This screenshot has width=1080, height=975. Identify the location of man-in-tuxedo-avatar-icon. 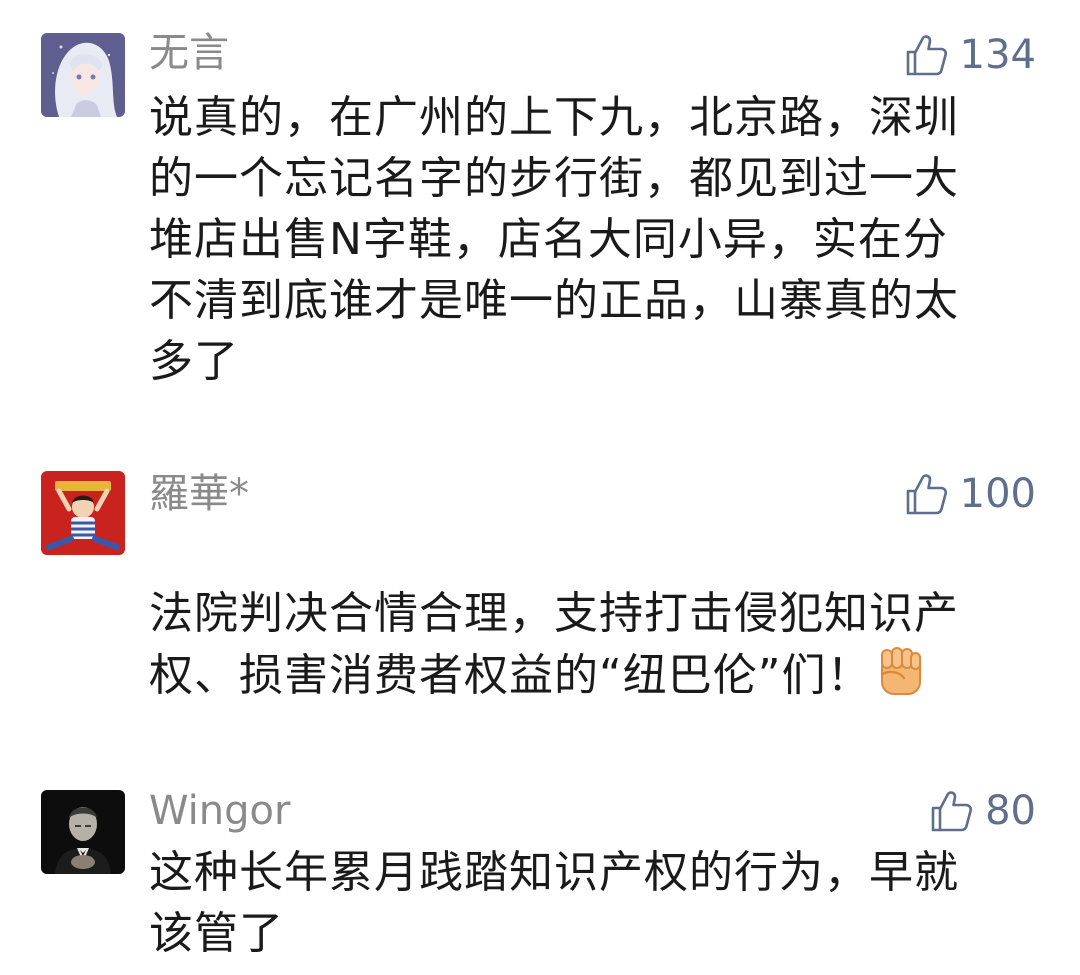
(83, 832).